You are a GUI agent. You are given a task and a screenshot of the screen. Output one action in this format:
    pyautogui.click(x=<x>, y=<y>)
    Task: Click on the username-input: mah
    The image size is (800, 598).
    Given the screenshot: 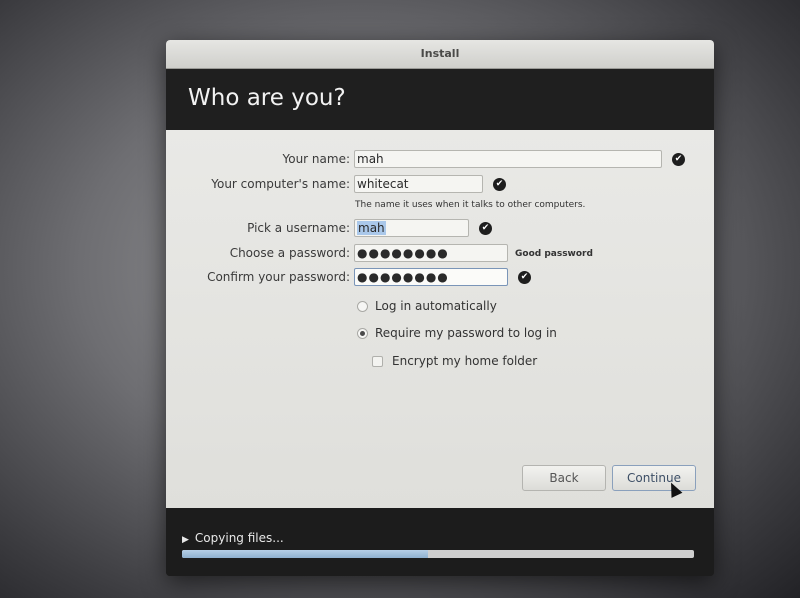 What is the action you would take?
    pyautogui.click(x=411, y=228)
    